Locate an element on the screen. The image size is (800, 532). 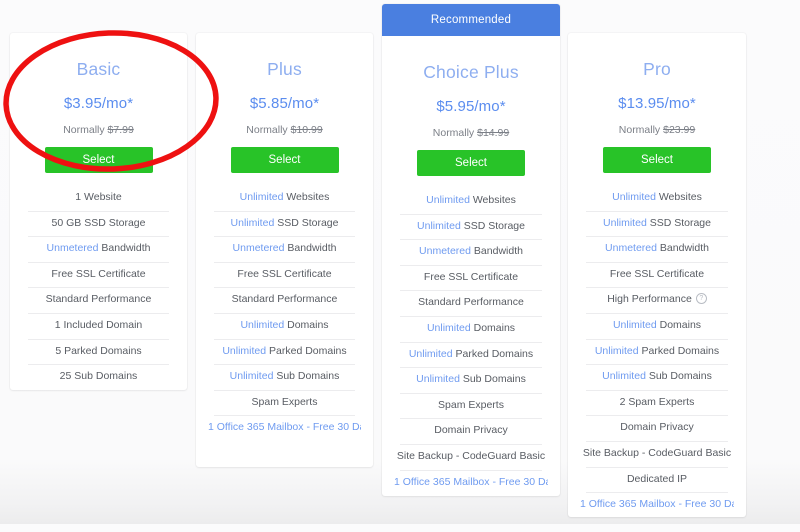
plan-price: $5.95/mo* is located at coordinates (471, 106).